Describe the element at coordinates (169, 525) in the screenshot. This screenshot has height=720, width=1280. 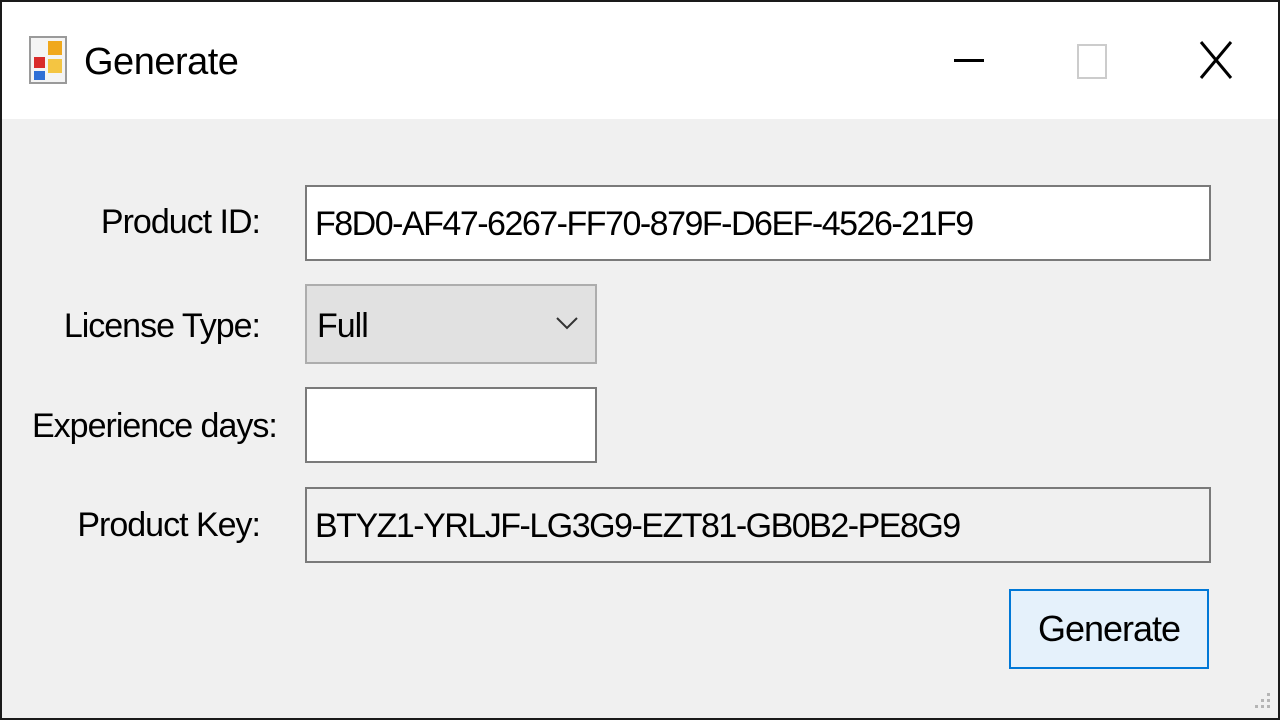
I see `product-key-label: Product Key:` at that location.